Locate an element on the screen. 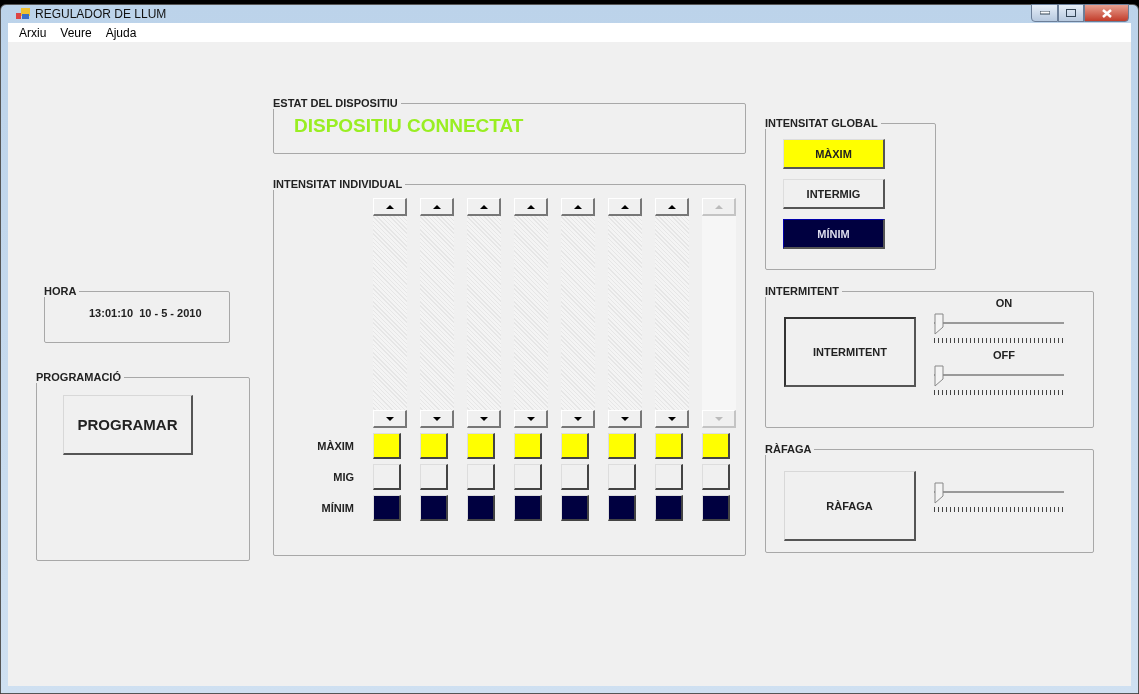 The height and width of the screenshot is (694, 1139). blink-button: INTERMITENT is located at coordinates (850, 352).